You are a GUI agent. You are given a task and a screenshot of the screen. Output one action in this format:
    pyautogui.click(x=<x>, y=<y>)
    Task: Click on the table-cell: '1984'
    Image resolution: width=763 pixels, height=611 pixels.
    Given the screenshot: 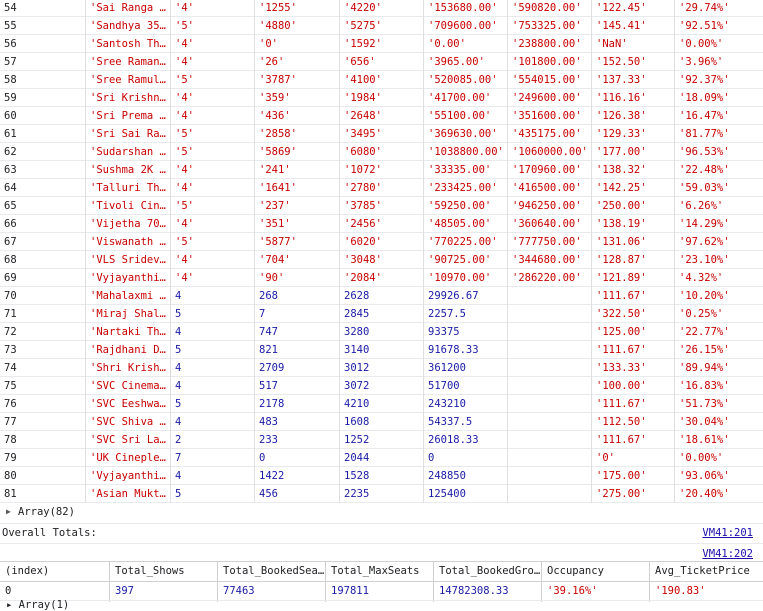 What is the action you would take?
    pyautogui.click(x=382, y=98)
    